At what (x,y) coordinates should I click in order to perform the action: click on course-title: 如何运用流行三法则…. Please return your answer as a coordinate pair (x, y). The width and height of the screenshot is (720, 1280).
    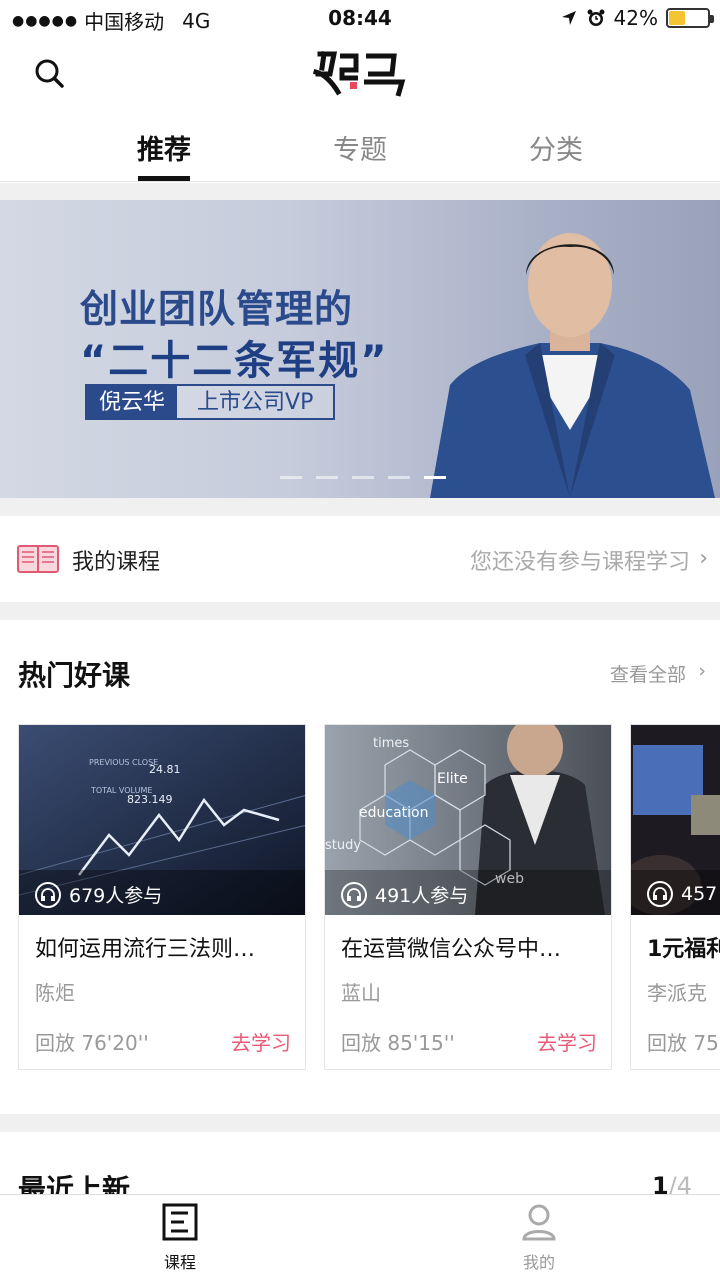
    Looking at the image, I should click on (145, 949).